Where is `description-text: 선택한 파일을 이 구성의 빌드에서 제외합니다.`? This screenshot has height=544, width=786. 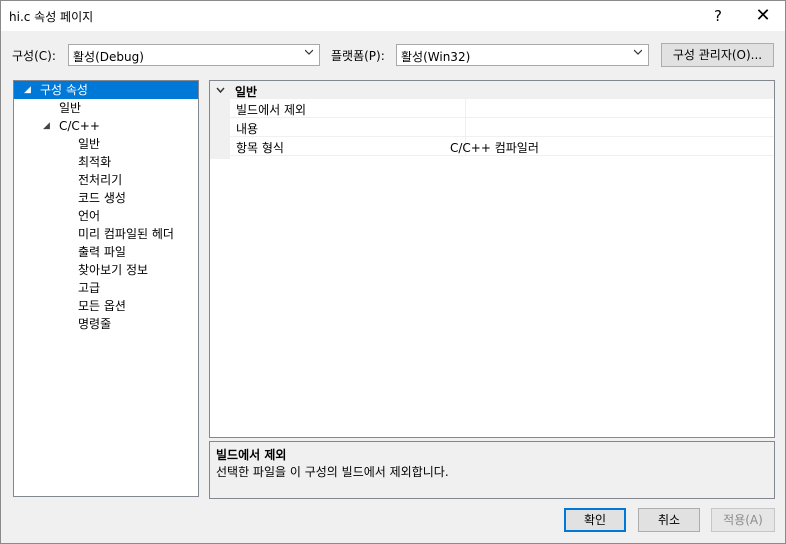 description-text: 선택한 파일을 이 구성의 빌드에서 제외합니다. is located at coordinates (332, 472).